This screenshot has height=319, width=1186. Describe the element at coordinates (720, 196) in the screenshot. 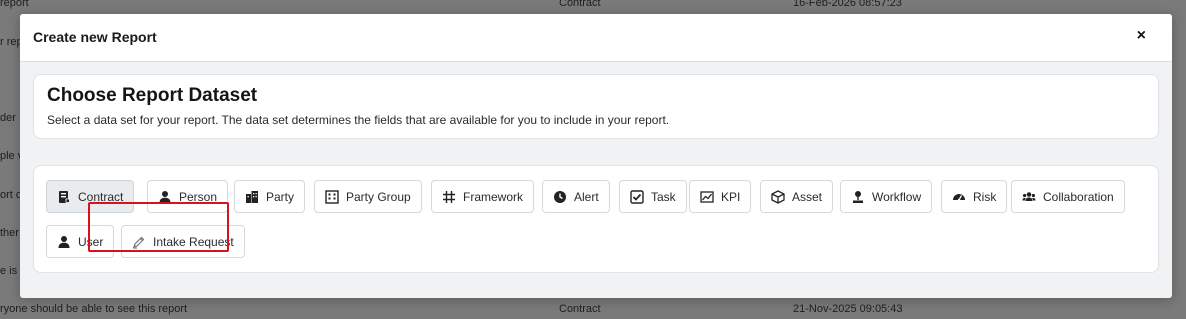

I see `dataset-button-kpi: KPI` at that location.